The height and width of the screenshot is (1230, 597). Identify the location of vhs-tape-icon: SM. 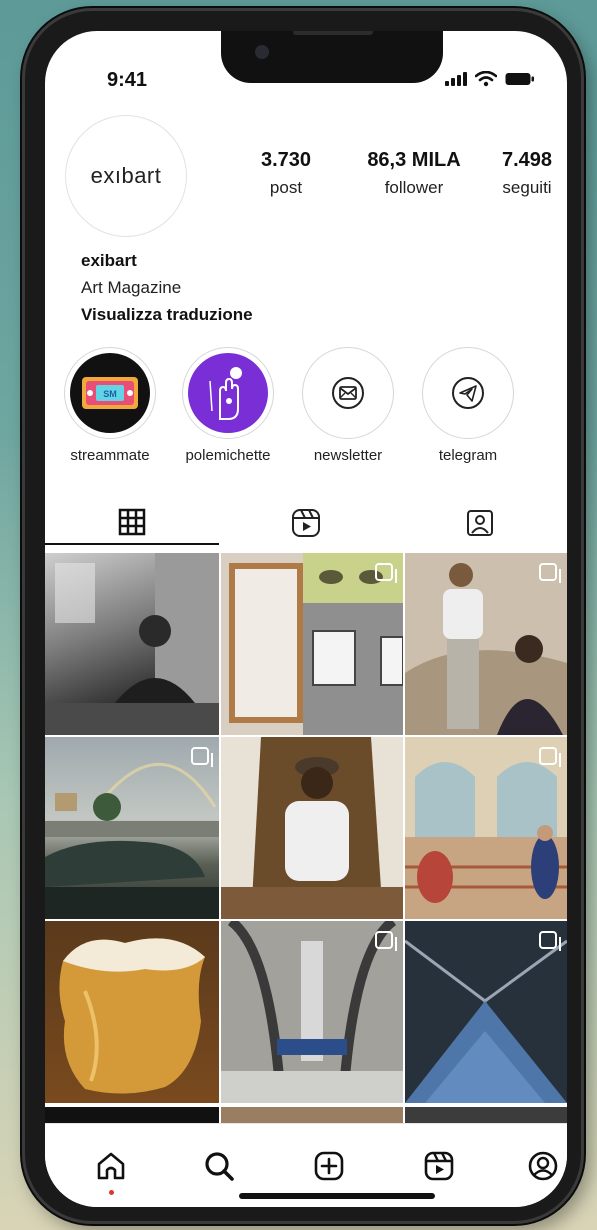
(110, 393).